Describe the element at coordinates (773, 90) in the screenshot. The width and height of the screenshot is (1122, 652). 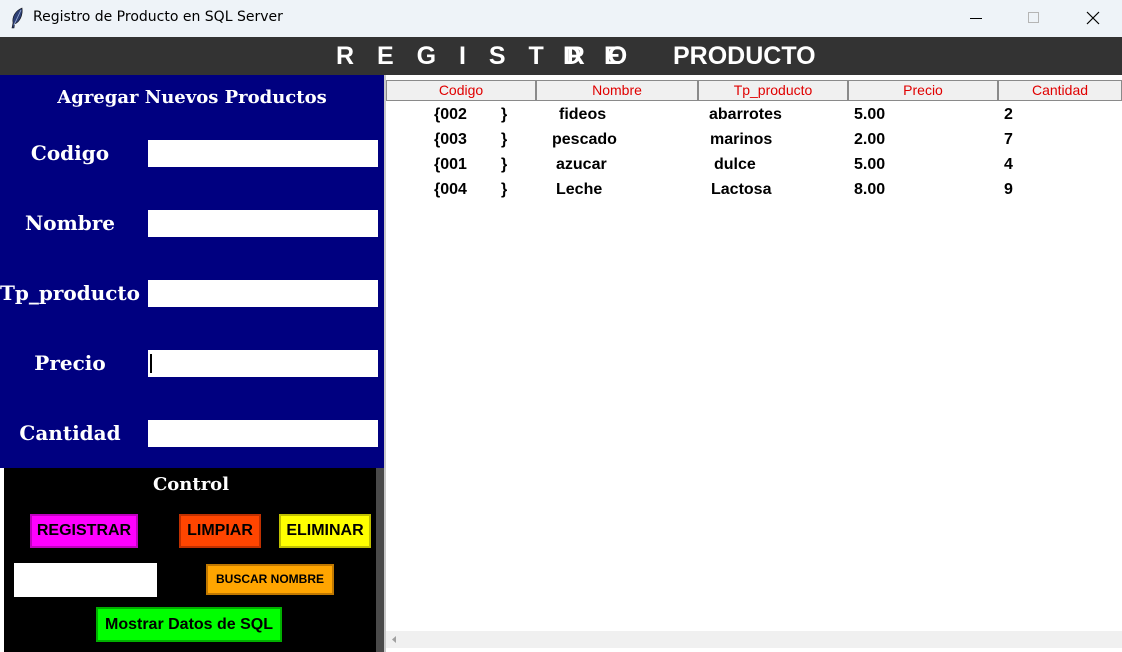
I see `column-header-tp-producto: Tp_producto` at that location.